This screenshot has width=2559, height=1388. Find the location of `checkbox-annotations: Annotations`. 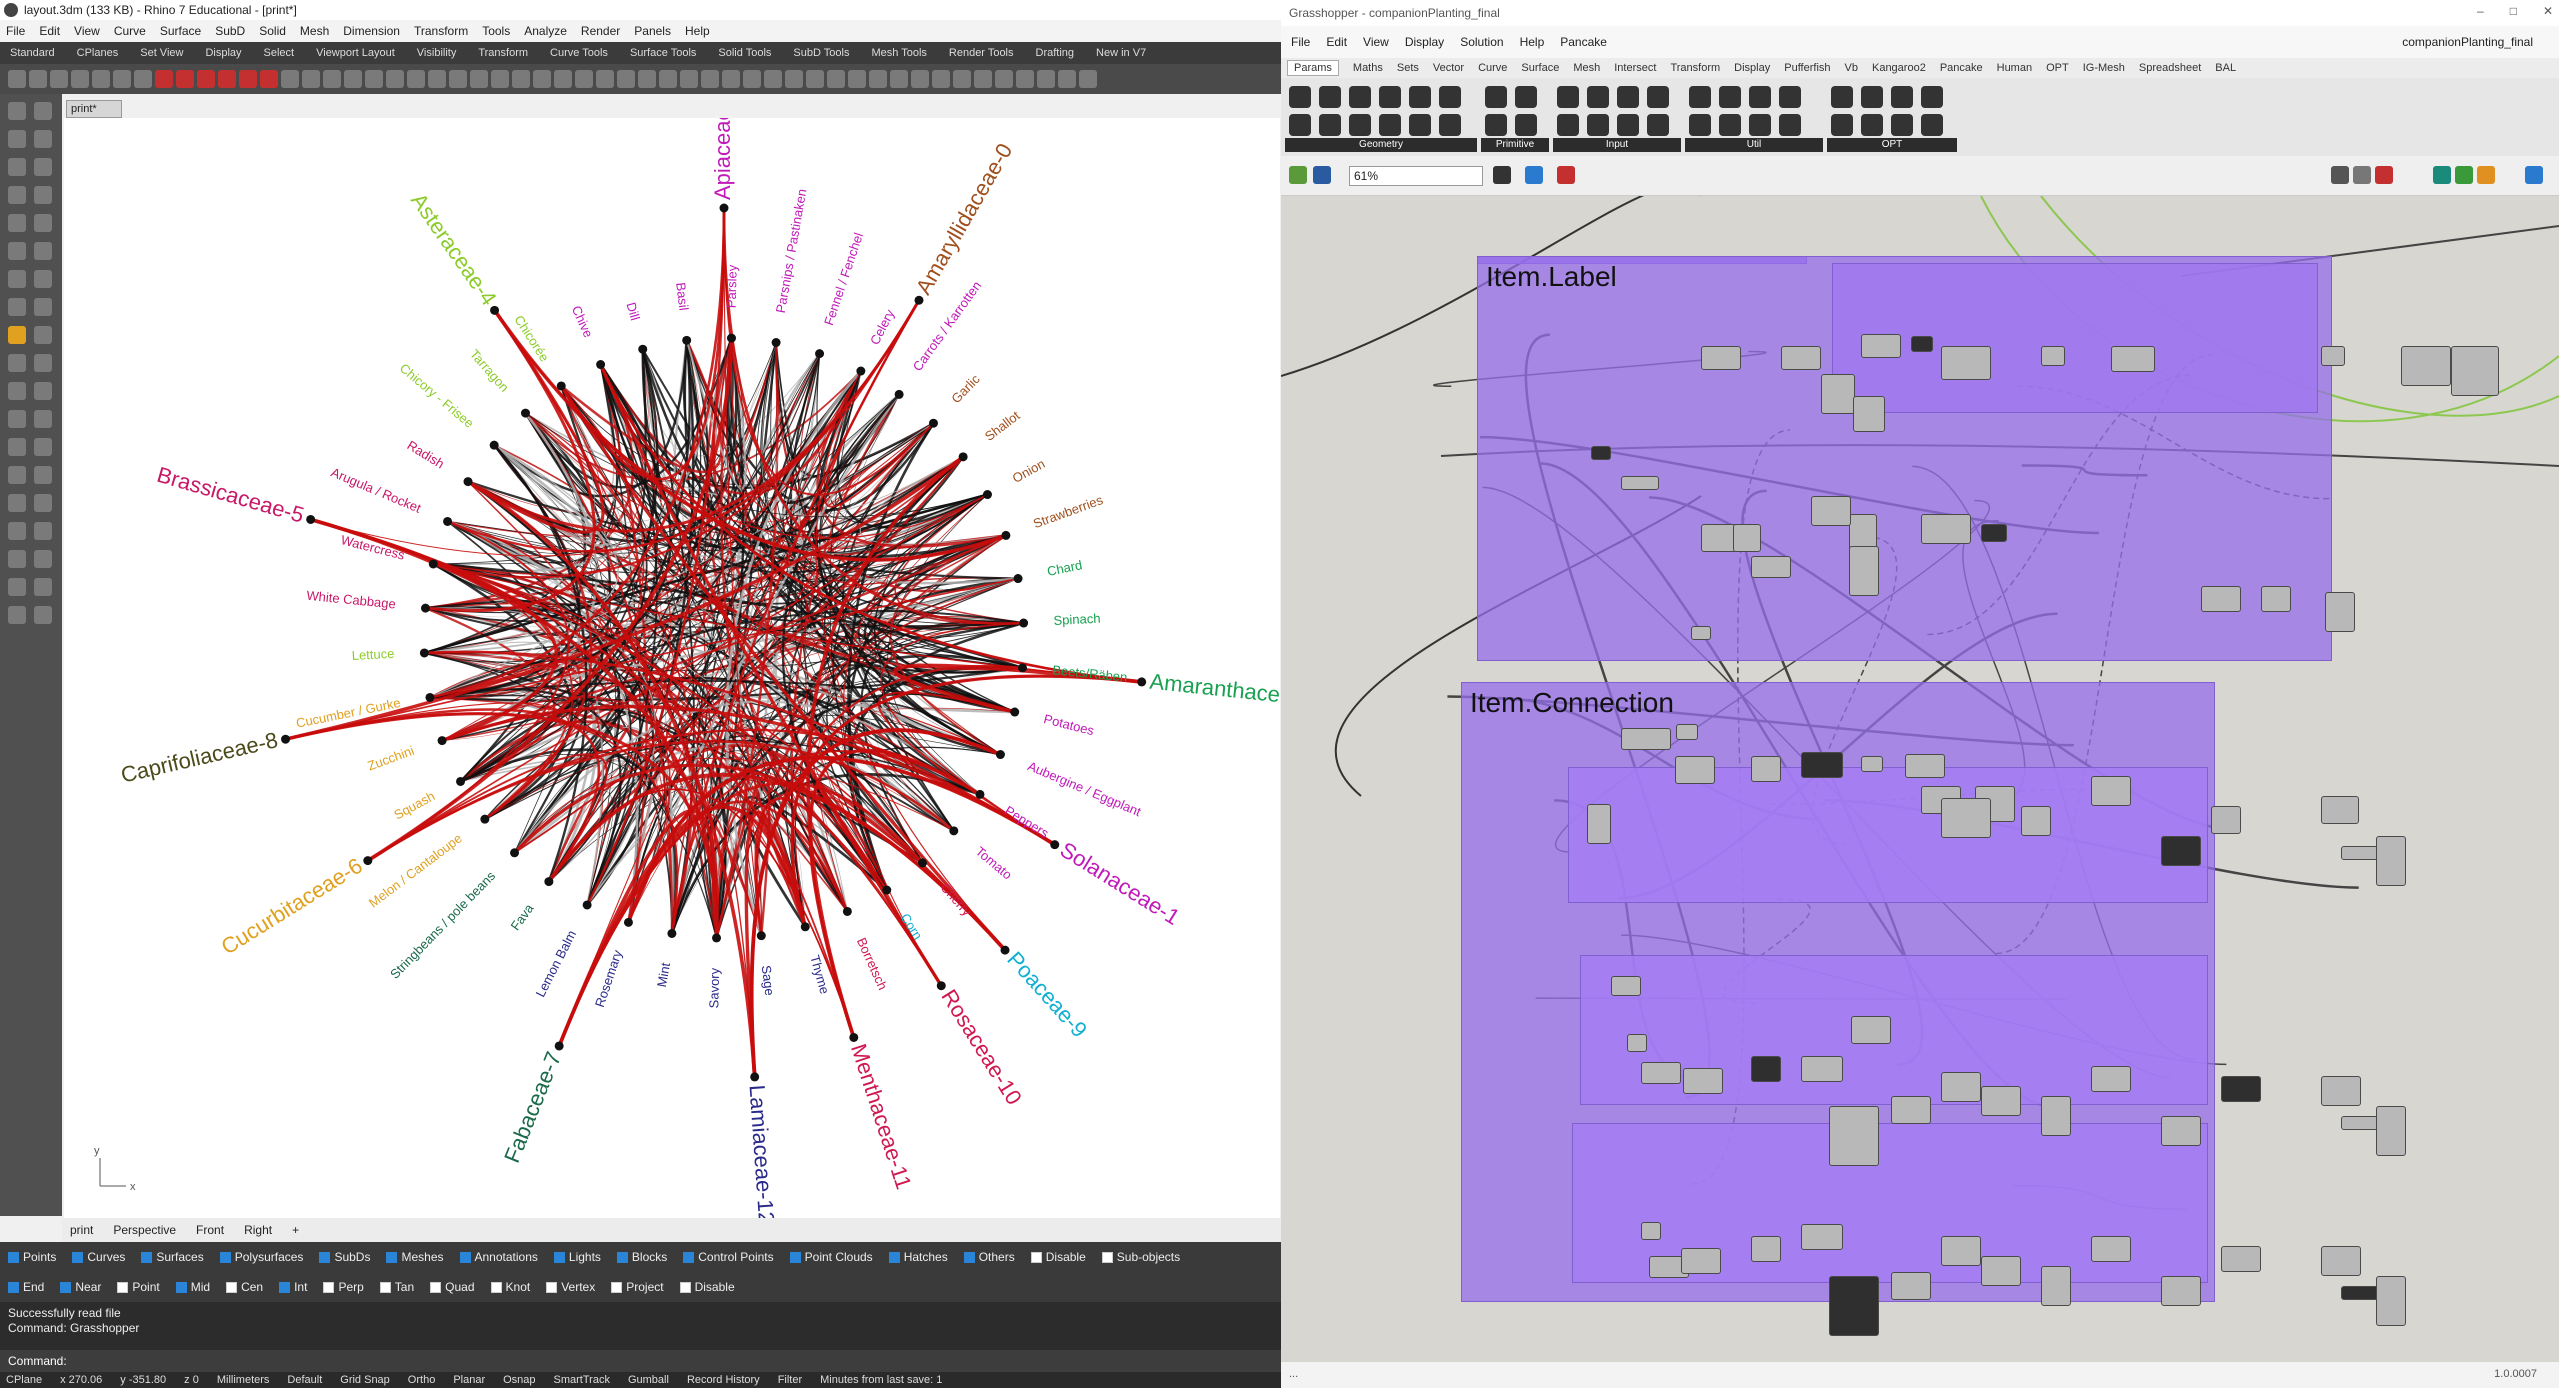

checkbox-annotations: Annotations is located at coordinates (498, 1257).